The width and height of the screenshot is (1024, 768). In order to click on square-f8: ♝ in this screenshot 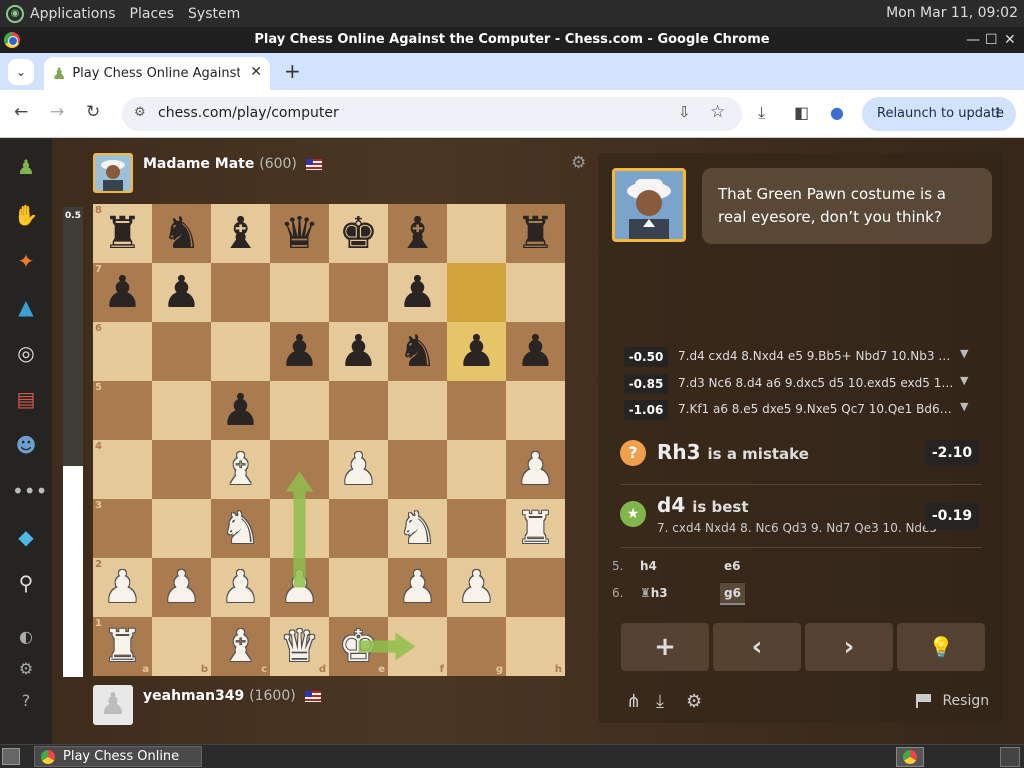, I will do `click(417, 233)`.